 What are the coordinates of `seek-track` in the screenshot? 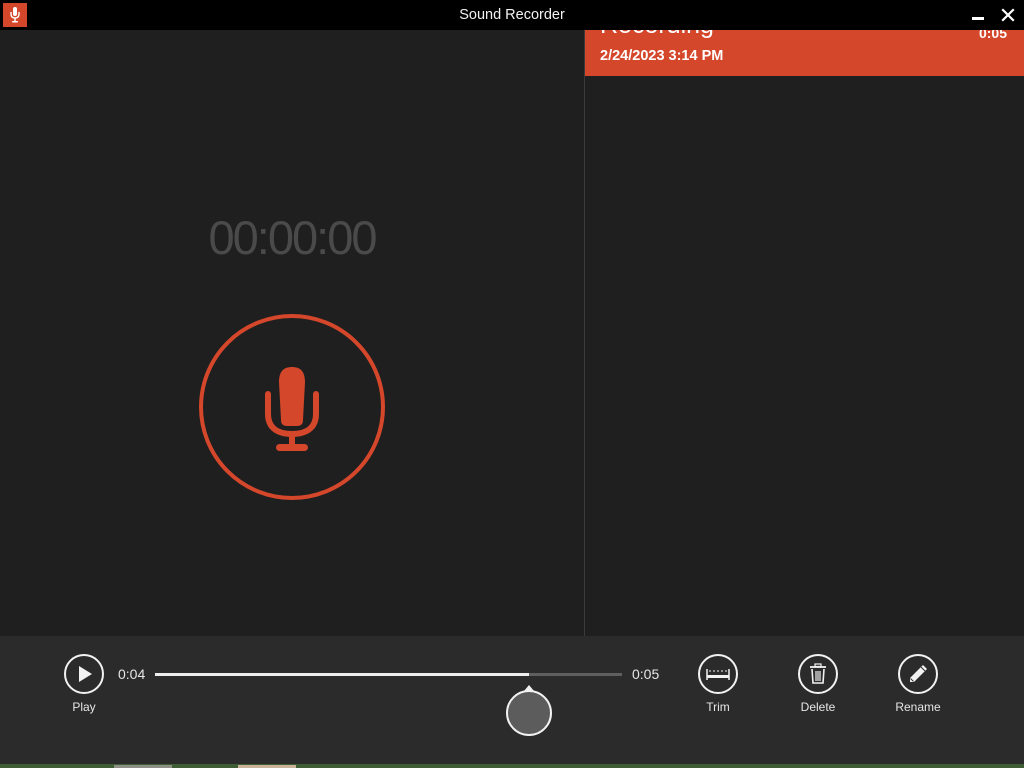 It's located at (388, 674).